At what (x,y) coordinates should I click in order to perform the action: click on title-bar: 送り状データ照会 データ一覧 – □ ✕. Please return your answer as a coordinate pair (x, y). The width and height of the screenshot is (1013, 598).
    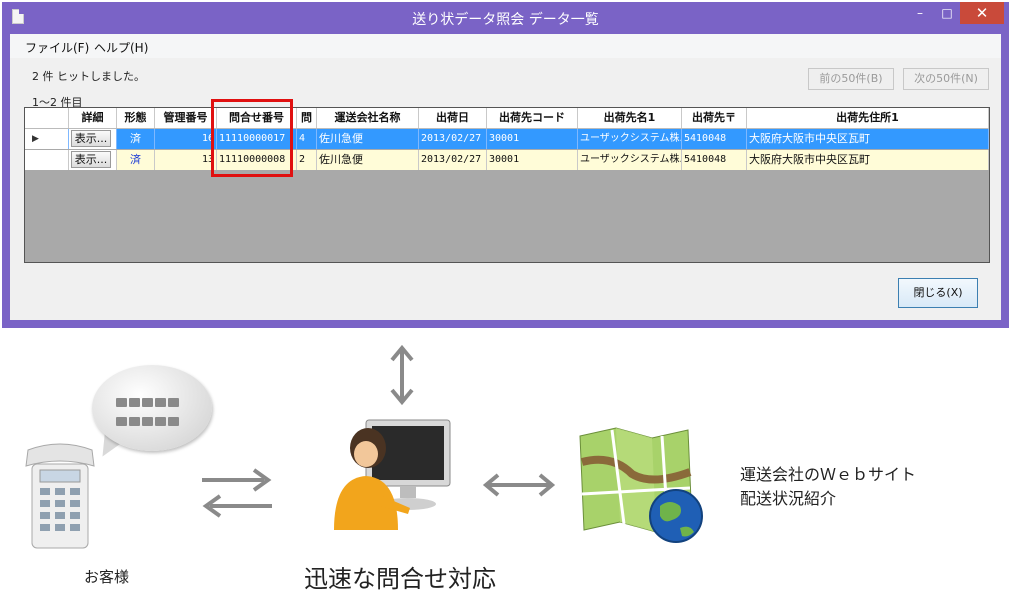
    Looking at the image, I should click on (505, 18).